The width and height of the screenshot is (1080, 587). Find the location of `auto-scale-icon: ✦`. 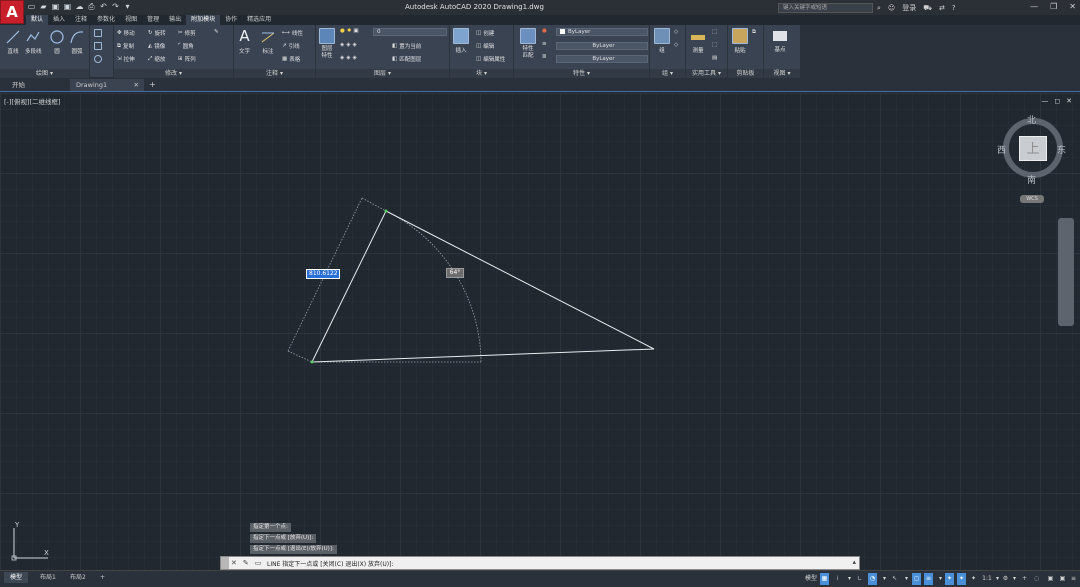

auto-scale-icon: ✦ is located at coordinates (961, 579).